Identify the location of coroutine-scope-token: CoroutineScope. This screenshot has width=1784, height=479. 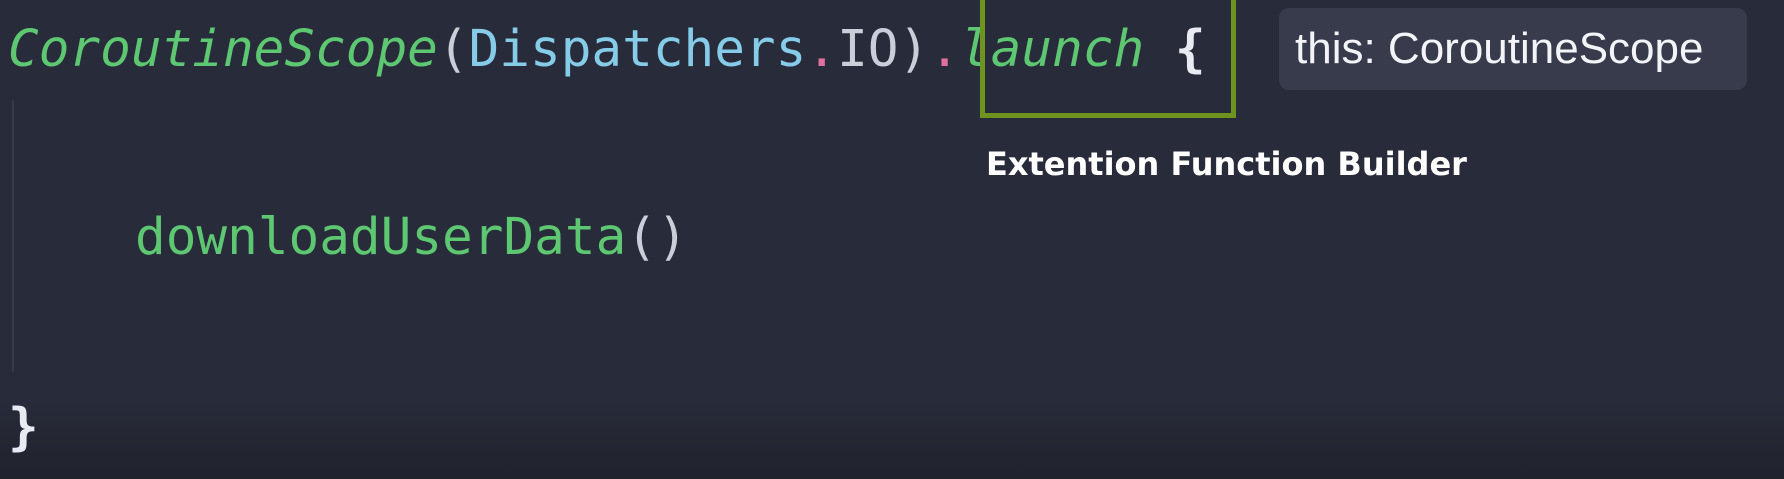
(223, 49).